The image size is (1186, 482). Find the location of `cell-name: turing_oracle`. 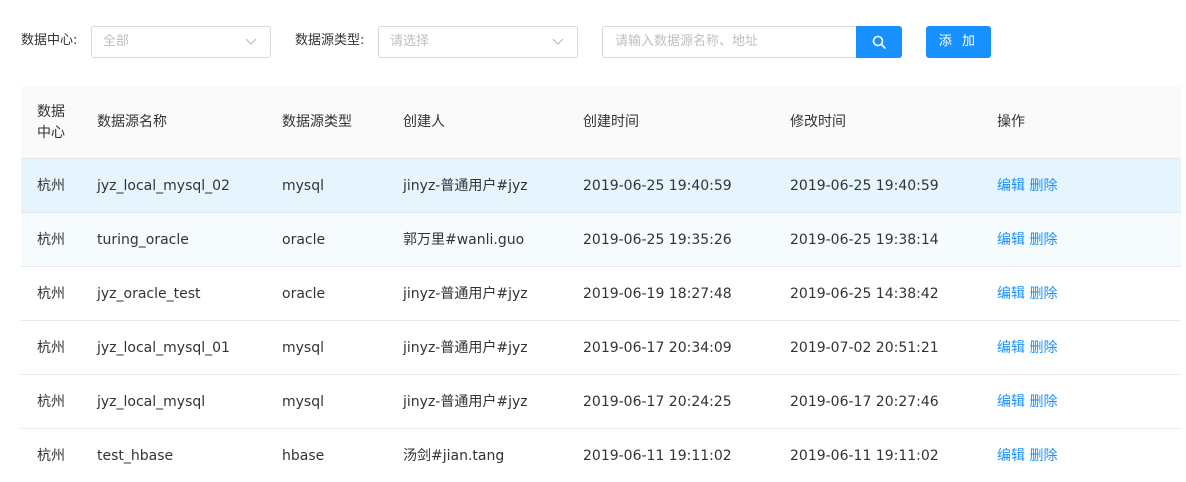

cell-name: turing_oracle is located at coordinates (143, 240).